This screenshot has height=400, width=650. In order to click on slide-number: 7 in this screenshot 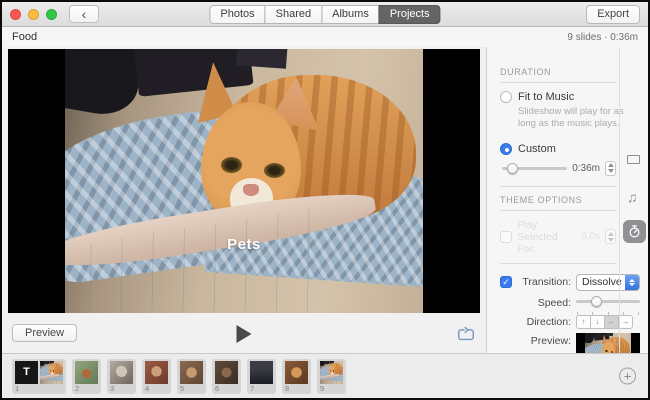, I will do `click(252, 388)`.